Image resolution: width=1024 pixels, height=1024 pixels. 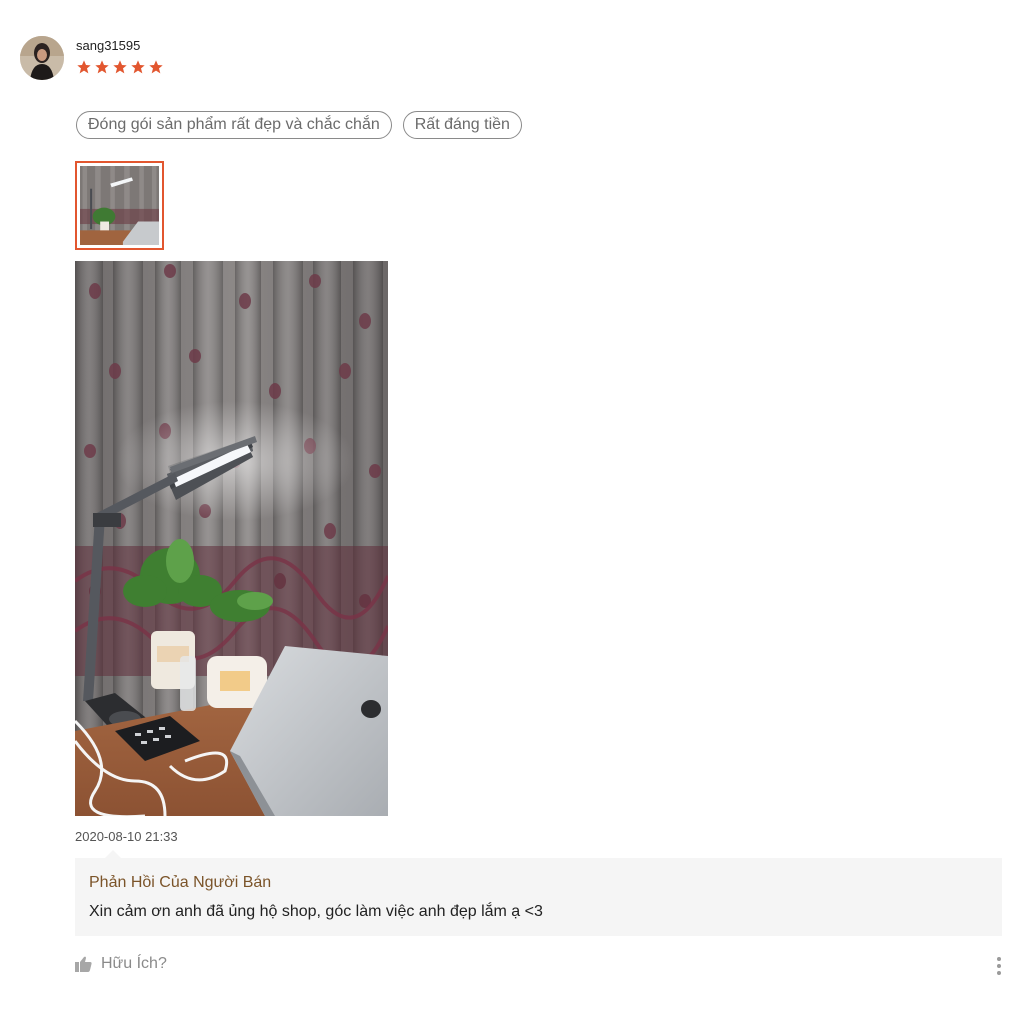 What do you see at coordinates (113, 854) in the screenshot?
I see `reply-pointer` at bounding box center [113, 854].